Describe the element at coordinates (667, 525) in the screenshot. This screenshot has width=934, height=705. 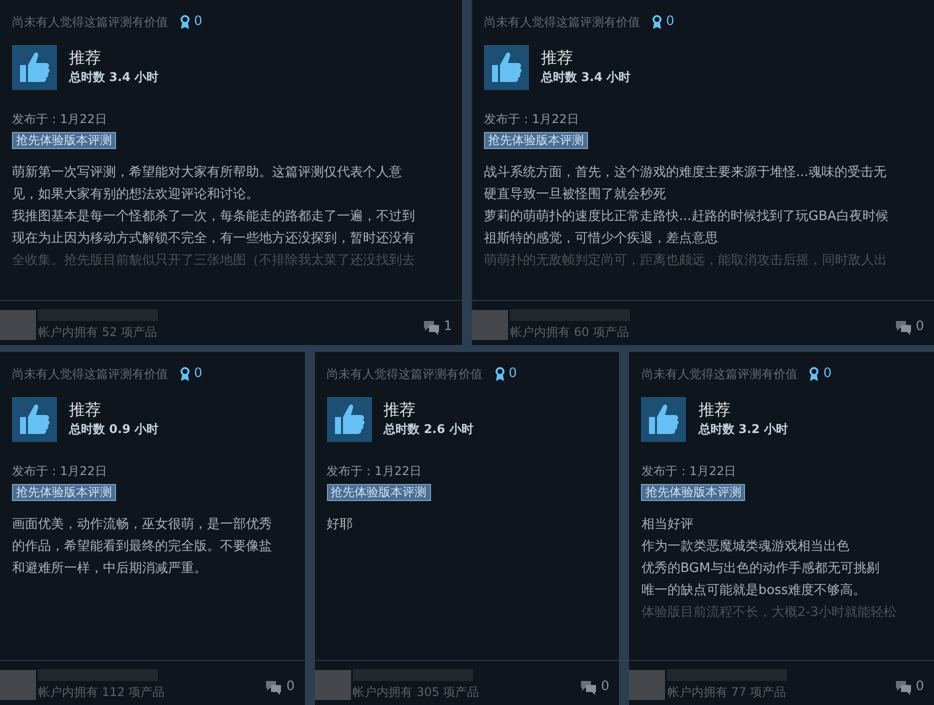
I see `review-text-line: 相当好评` at that location.